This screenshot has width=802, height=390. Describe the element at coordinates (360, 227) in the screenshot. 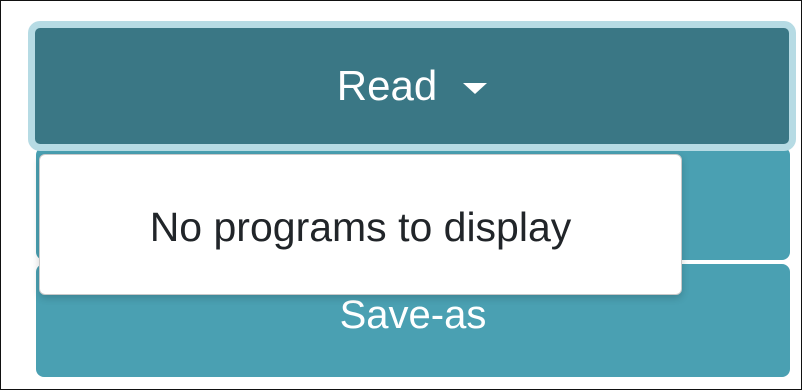

I see `empty-programs-message: No programs to display` at that location.